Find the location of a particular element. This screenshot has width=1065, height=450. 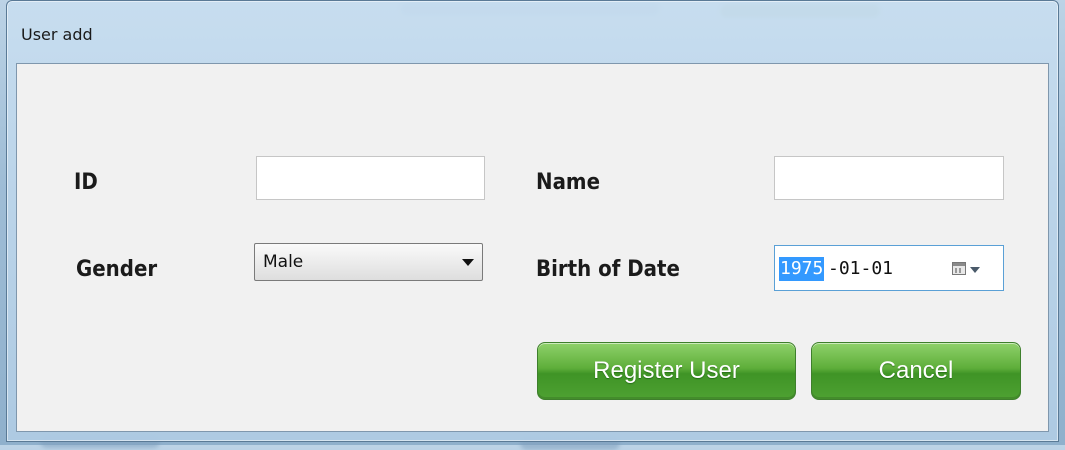

dropdown-arrow-icon is located at coordinates (468, 262).